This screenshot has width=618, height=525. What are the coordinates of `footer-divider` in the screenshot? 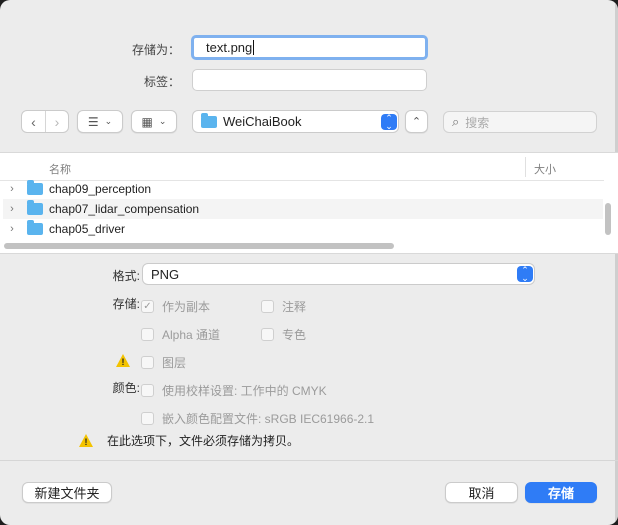 It's located at (309, 460).